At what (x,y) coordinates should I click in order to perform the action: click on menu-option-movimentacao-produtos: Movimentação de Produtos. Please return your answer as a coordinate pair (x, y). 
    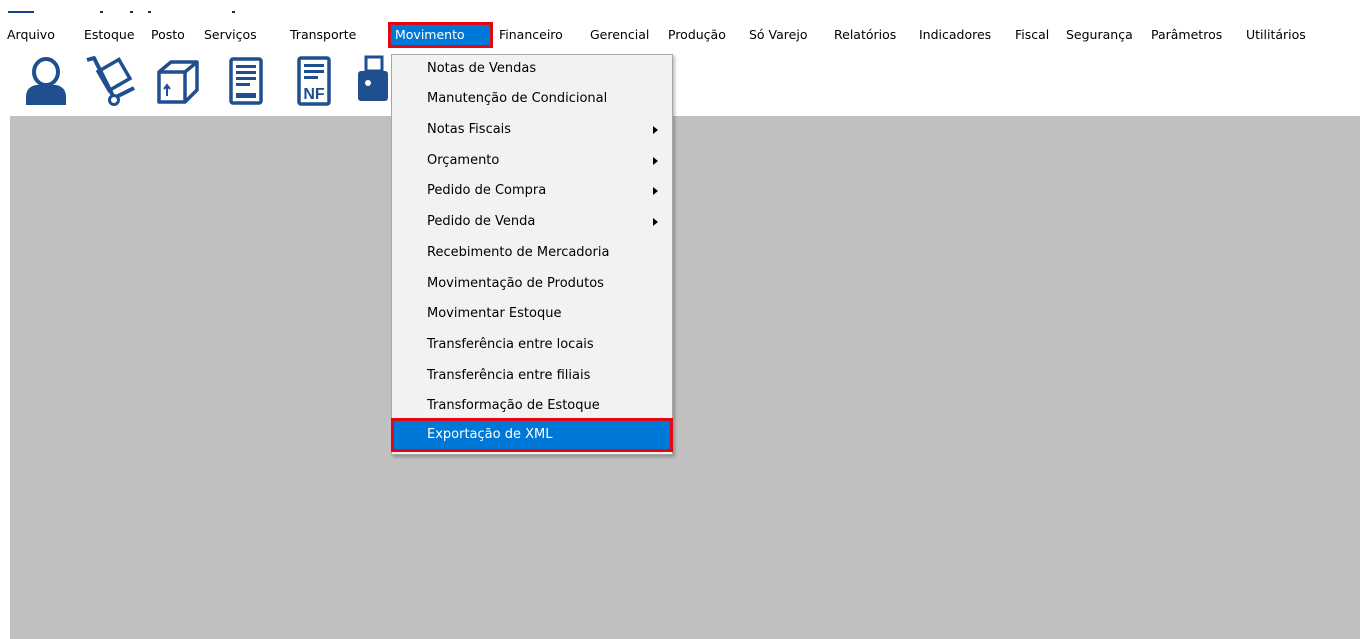
    Looking at the image, I should click on (532, 283).